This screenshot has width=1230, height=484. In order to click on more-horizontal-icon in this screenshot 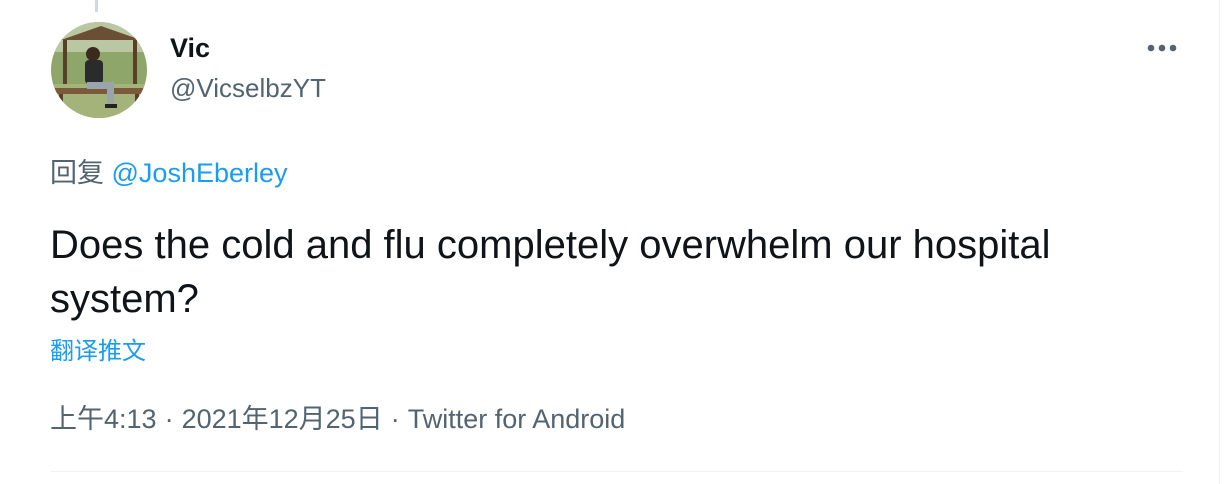, I will do `click(1162, 48)`.